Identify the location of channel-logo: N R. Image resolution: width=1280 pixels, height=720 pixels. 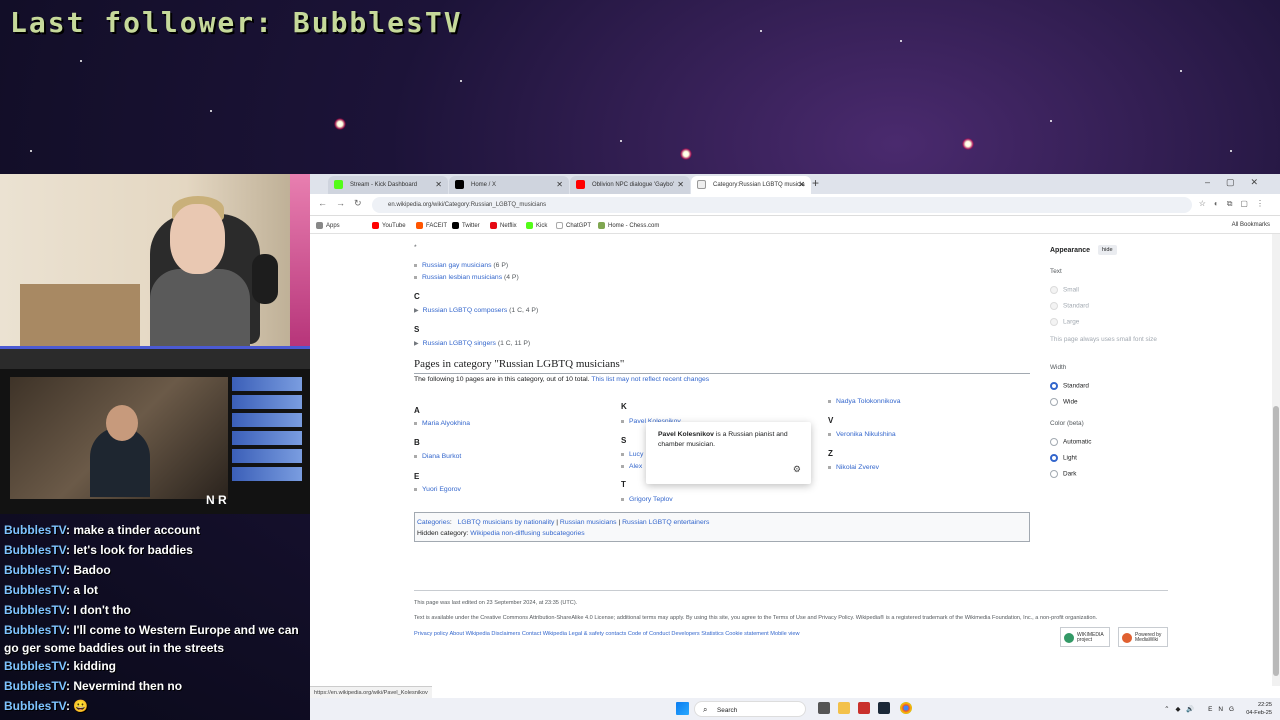
(216, 500).